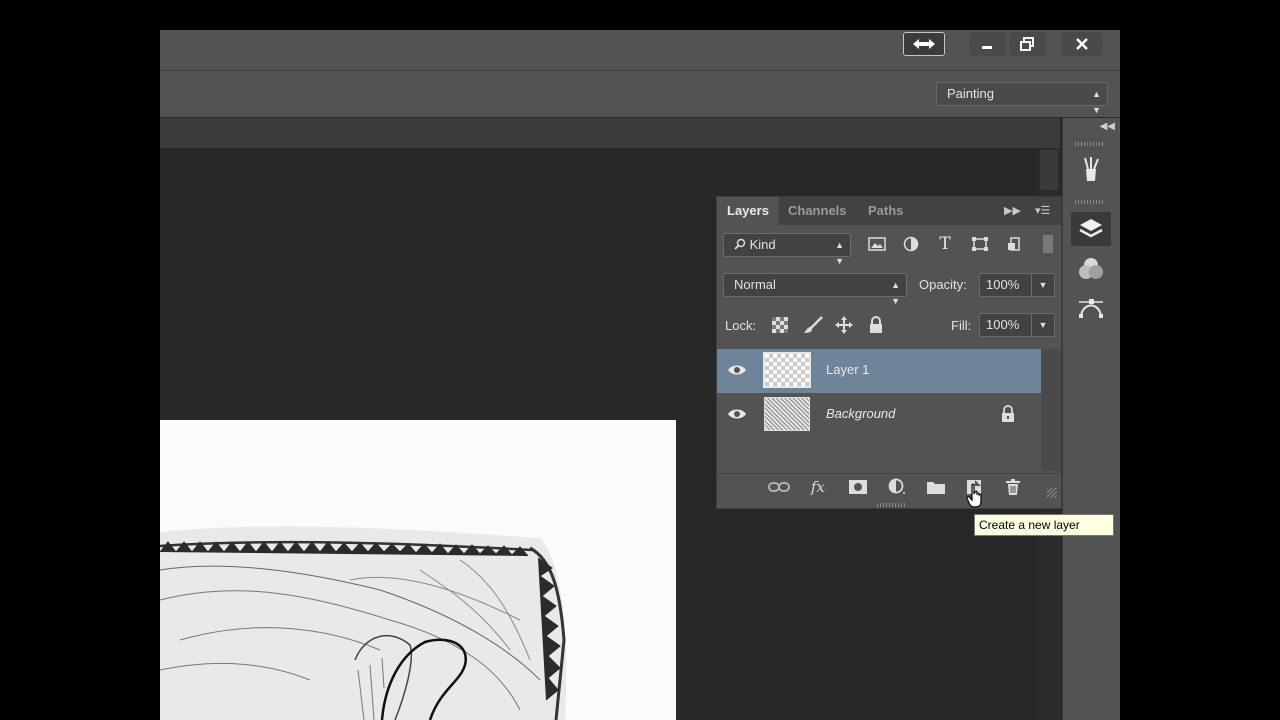 This screenshot has width=1280, height=720. What do you see at coordinates (885, 211) in the screenshot?
I see `tab-paths: Paths` at bounding box center [885, 211].